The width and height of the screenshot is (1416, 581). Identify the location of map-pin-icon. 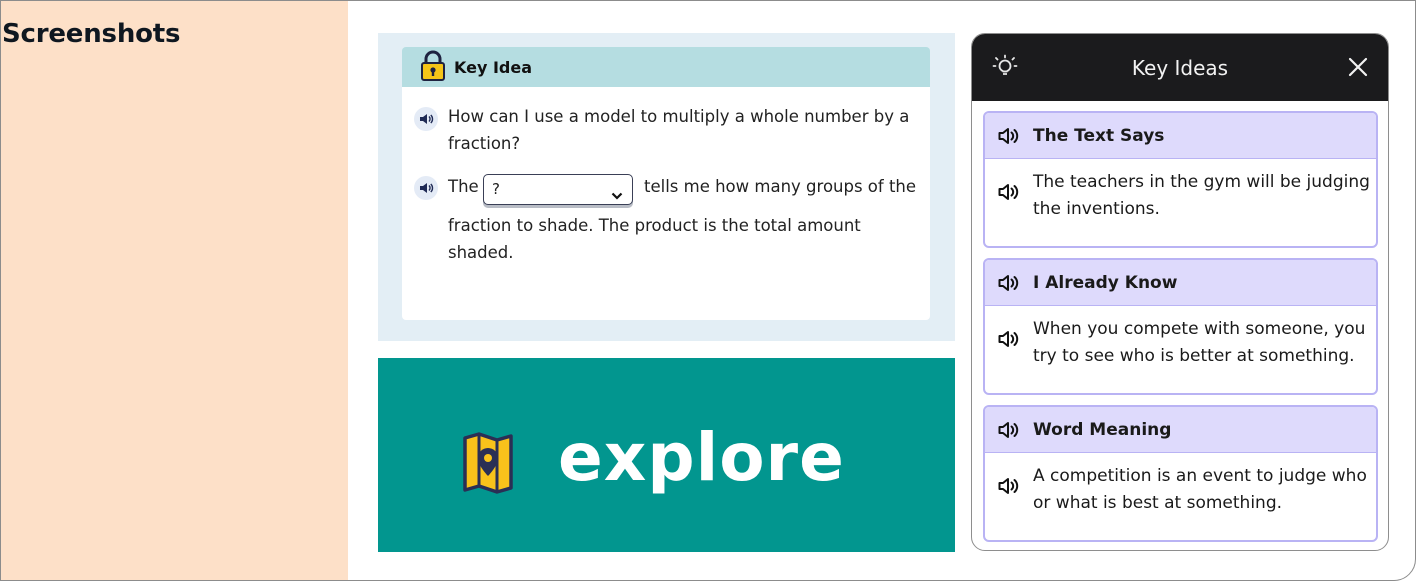
(488, 465).